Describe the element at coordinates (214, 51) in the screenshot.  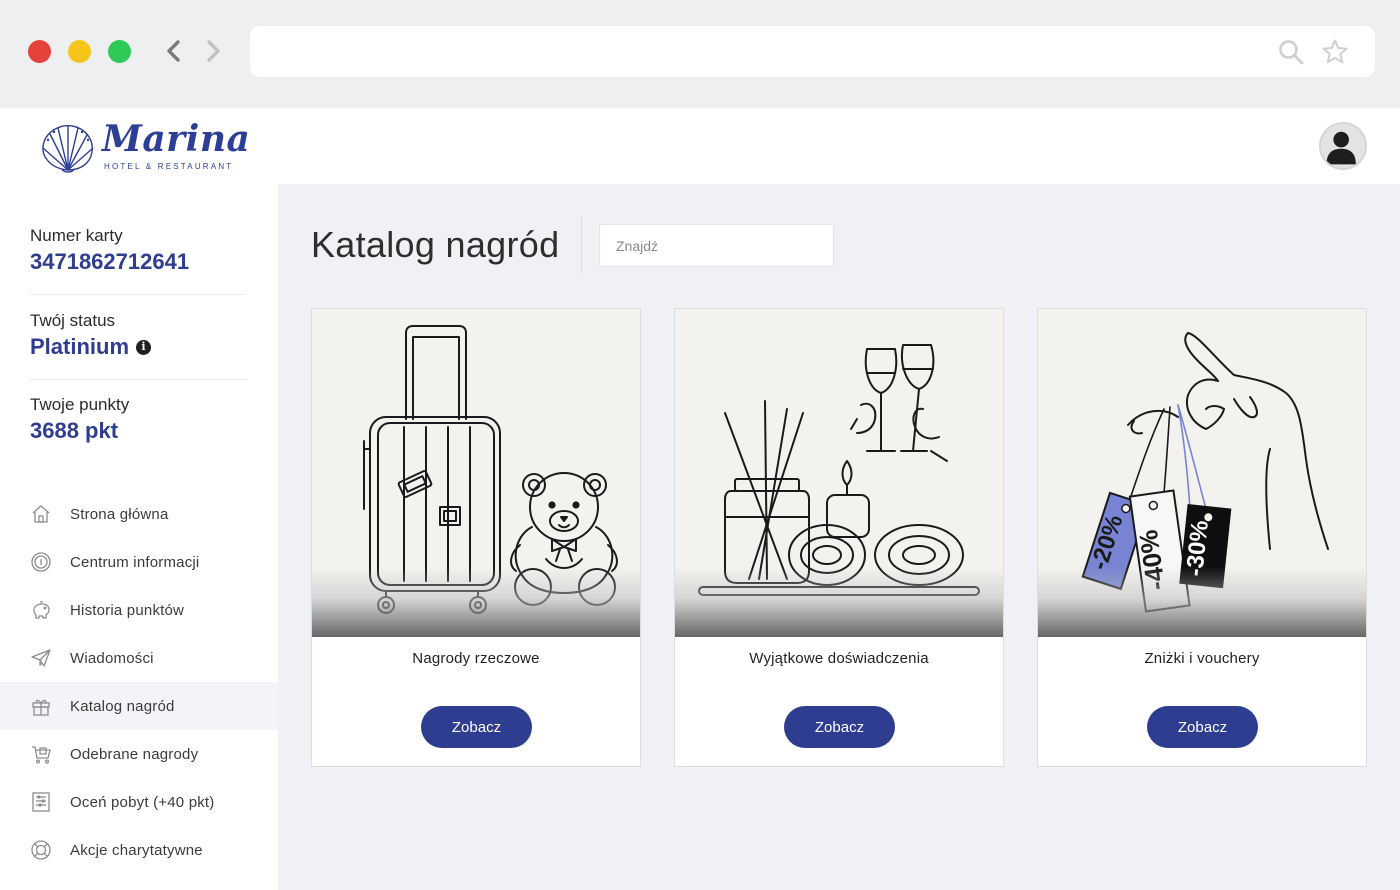
I see `forward-arrow-icon` at that location.